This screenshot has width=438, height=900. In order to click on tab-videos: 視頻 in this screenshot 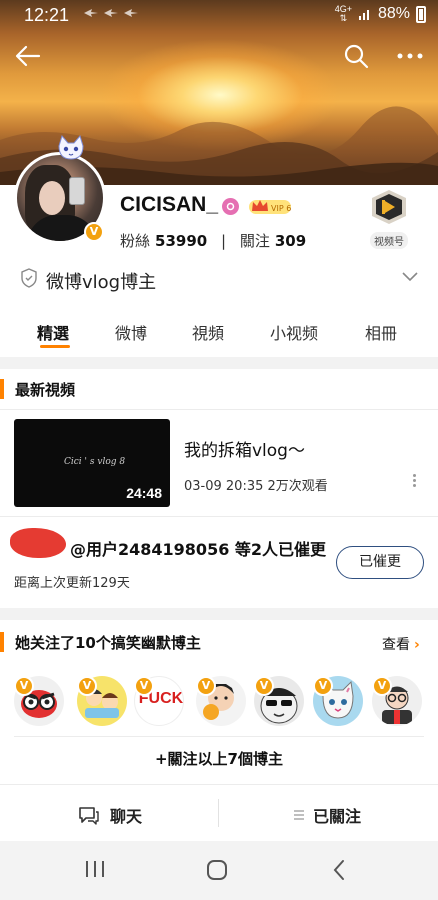, I will do `click(208, 332)`.